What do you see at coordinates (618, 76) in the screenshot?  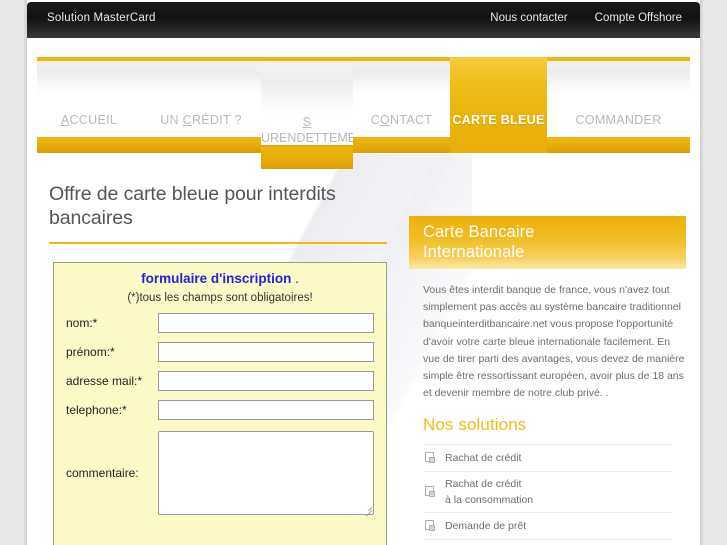 I see `nav-tab-commander-head` at bounding box center [618, 76].